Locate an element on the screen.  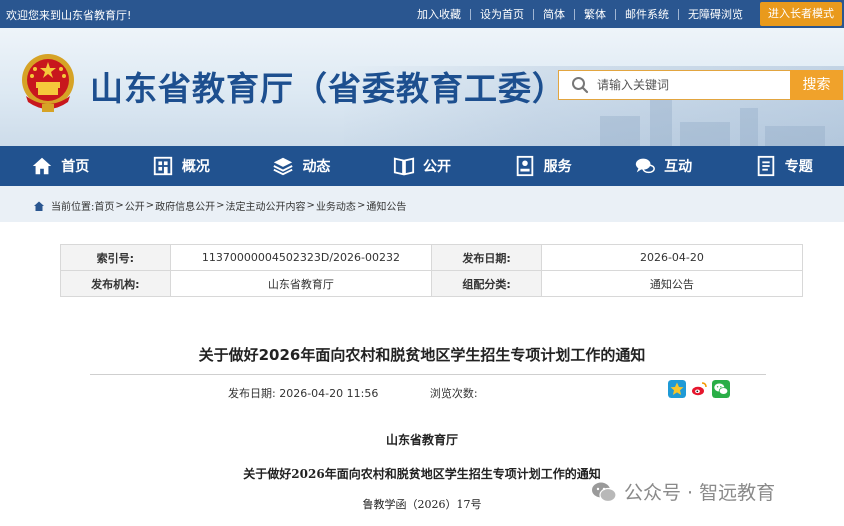
breadcrumb-notices: 通知公告 is located at coordinates (386, 205).